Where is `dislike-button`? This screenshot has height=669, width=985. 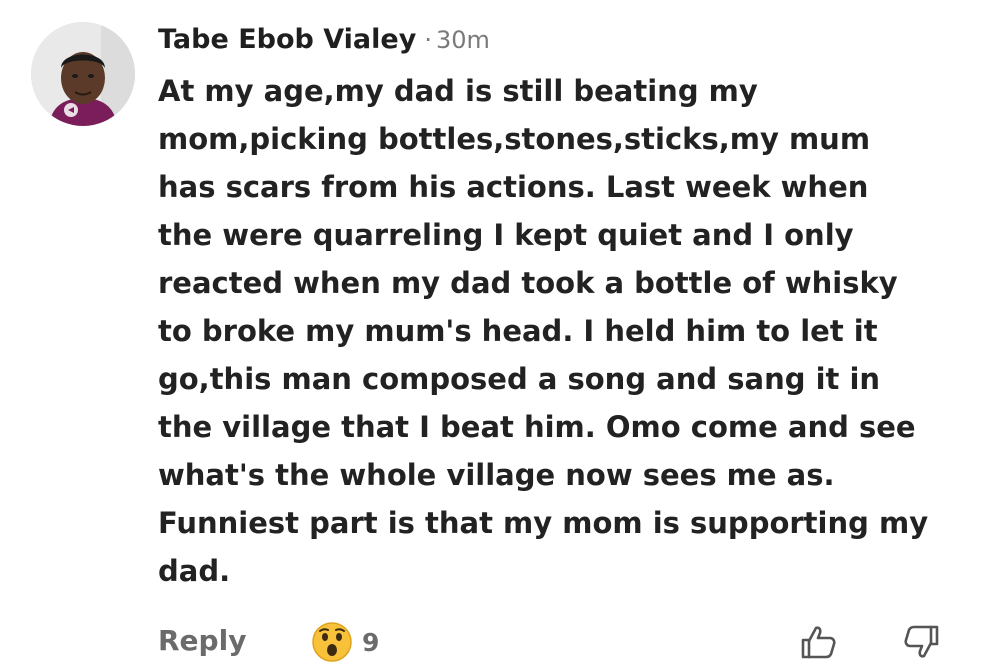
dislike-button is located at coordinates (922, 644).